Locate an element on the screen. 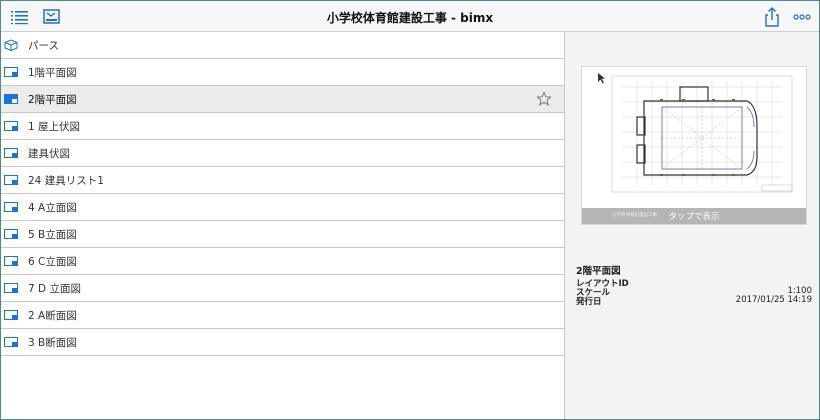  list-item-label: 1階平面図 is located at coordinates (52, 72).